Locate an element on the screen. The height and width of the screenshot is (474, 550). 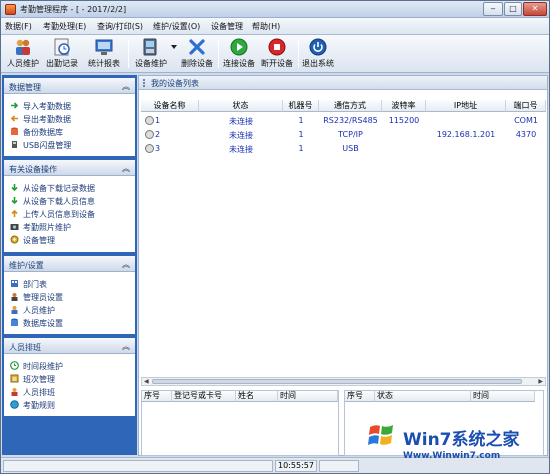
column-header: 登记号或卡号 is located at coordinates (204, 396).